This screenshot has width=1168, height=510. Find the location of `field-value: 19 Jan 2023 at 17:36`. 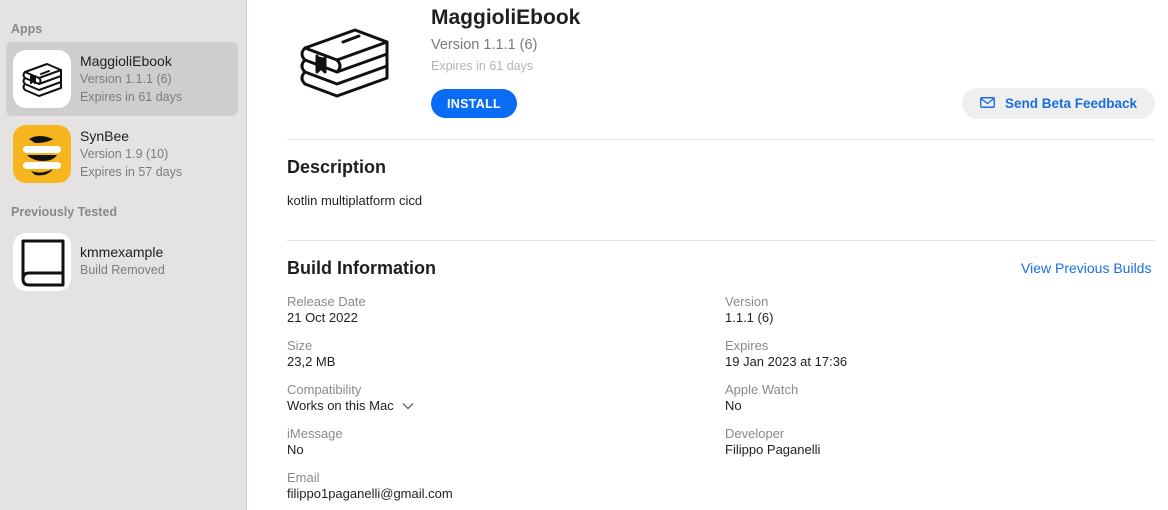

field-value: 19 Jan 2023 at 17:36 is located at coordinates (786, 361).